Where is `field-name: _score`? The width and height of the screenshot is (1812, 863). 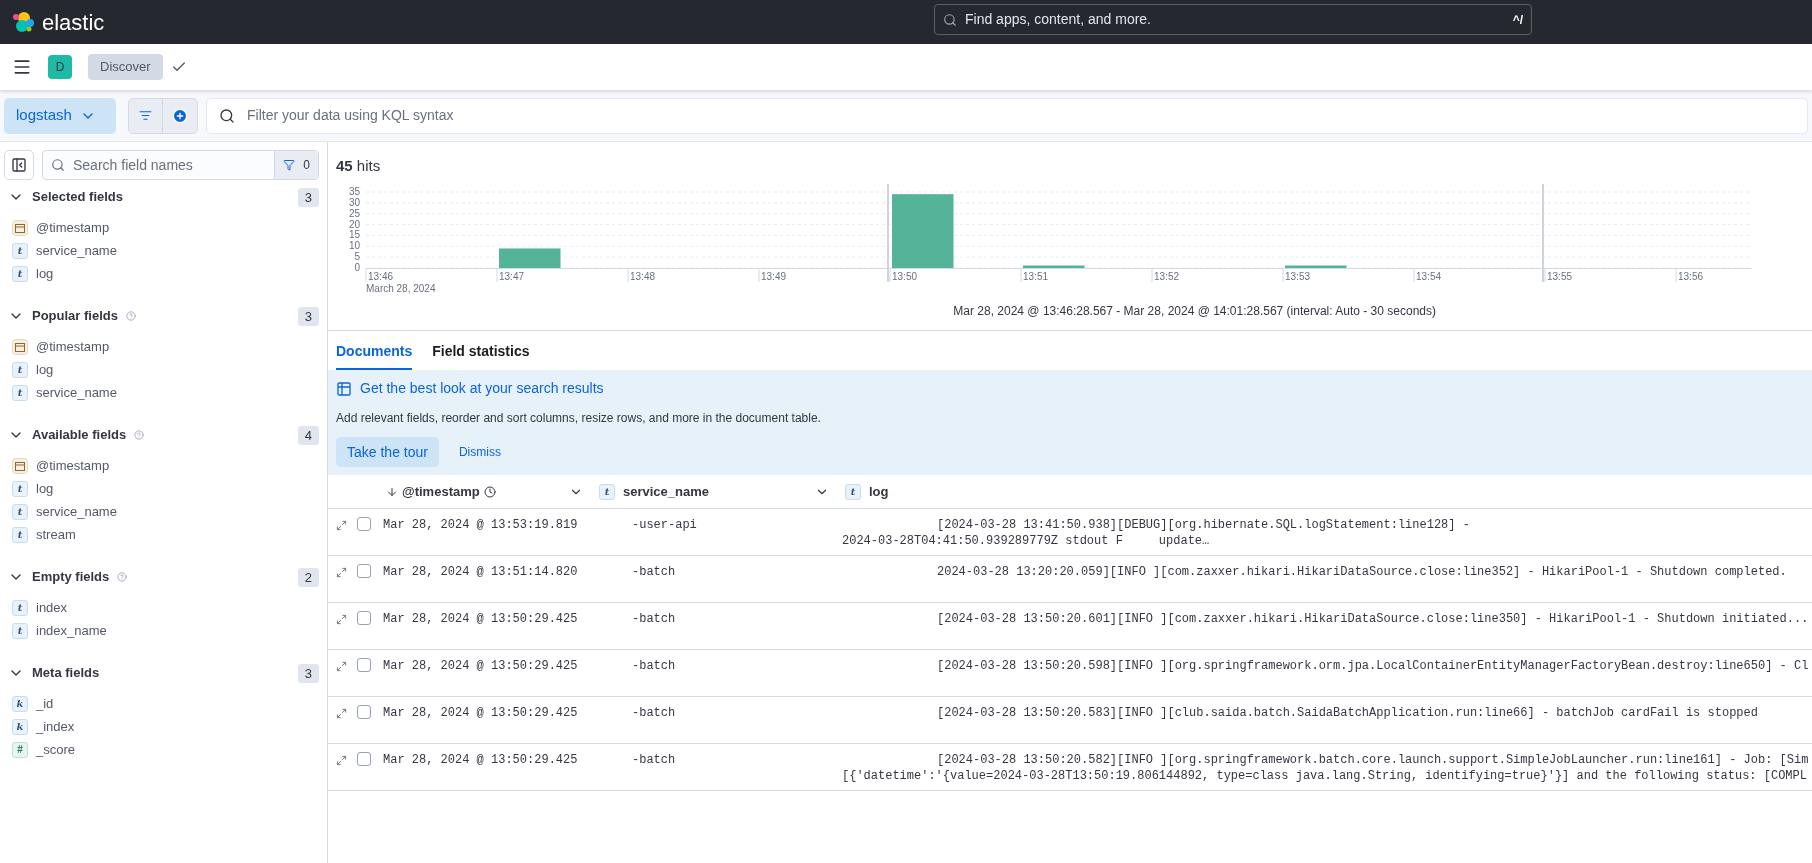
field-name: _score is located at coordinates (56, 749).